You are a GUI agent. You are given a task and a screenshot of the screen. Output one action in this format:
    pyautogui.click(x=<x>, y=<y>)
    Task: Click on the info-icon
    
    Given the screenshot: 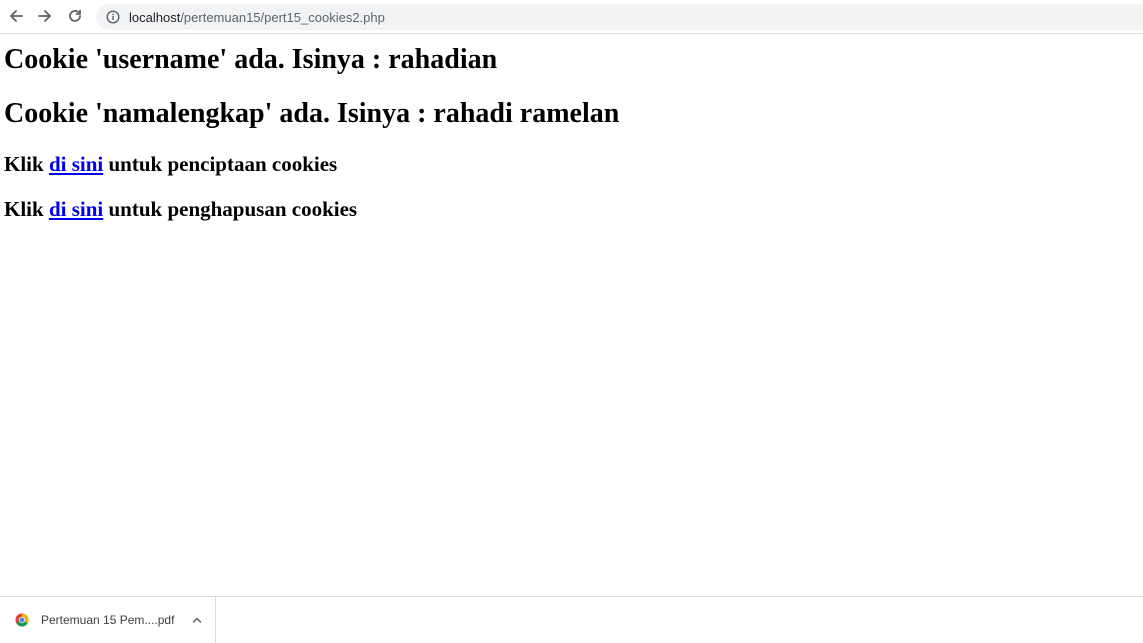 What is the action you would take?
    pyautogui.click(x=113, y=17)
    